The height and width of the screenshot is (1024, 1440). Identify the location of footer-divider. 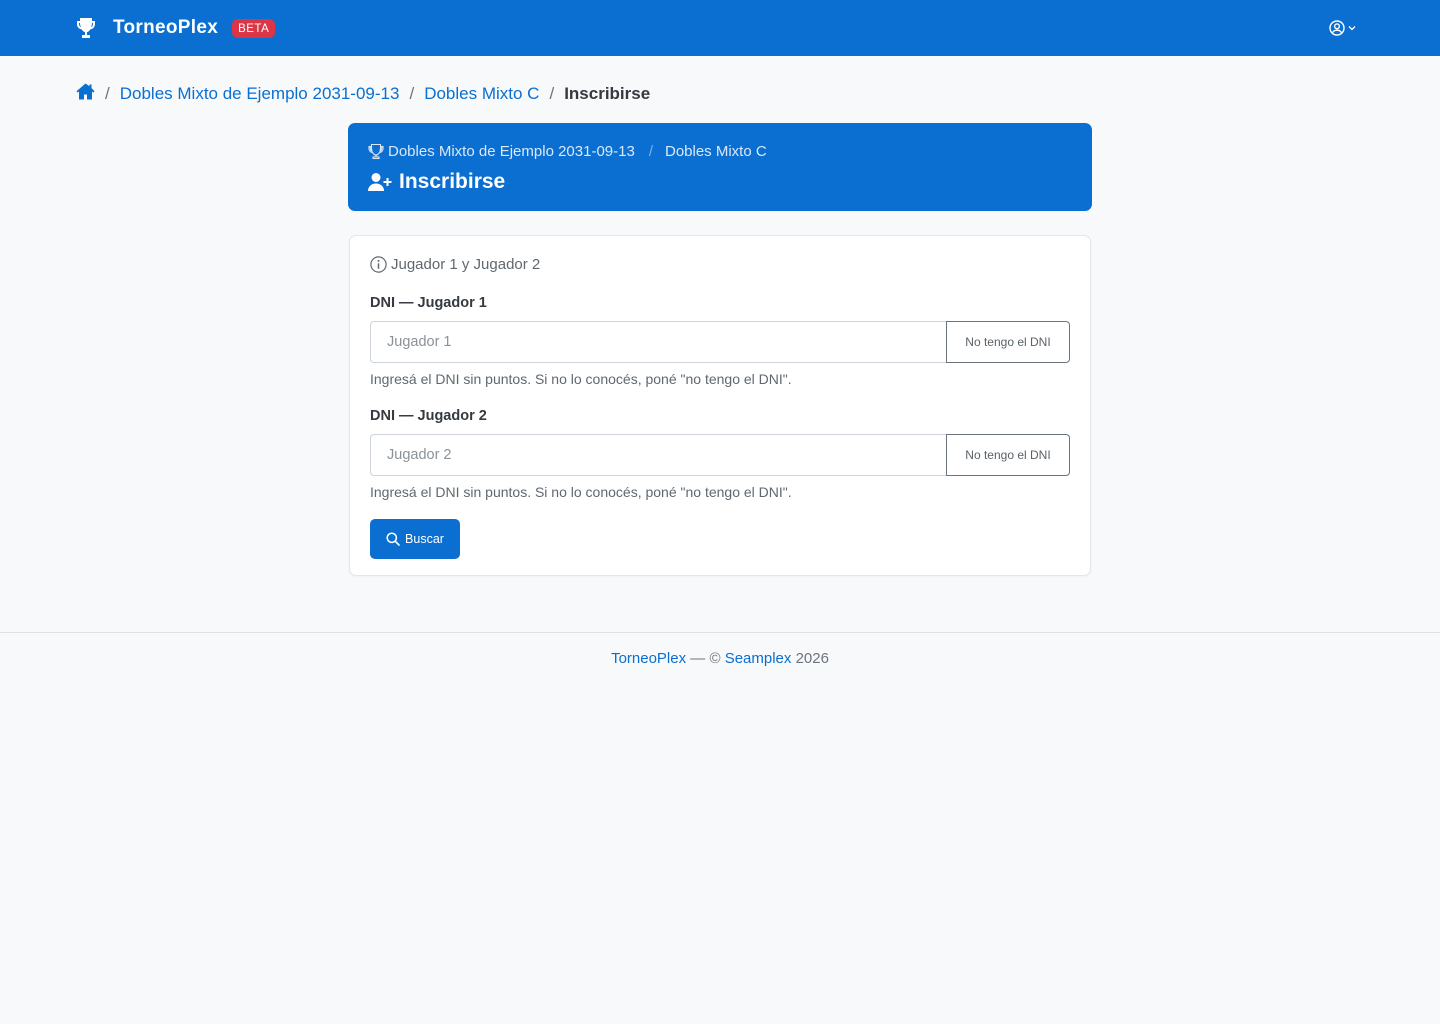
(720, 632).